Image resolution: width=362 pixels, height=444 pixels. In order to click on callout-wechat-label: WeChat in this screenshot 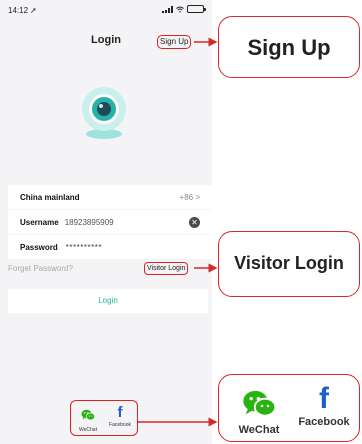, I will do `click(259, 430)`.